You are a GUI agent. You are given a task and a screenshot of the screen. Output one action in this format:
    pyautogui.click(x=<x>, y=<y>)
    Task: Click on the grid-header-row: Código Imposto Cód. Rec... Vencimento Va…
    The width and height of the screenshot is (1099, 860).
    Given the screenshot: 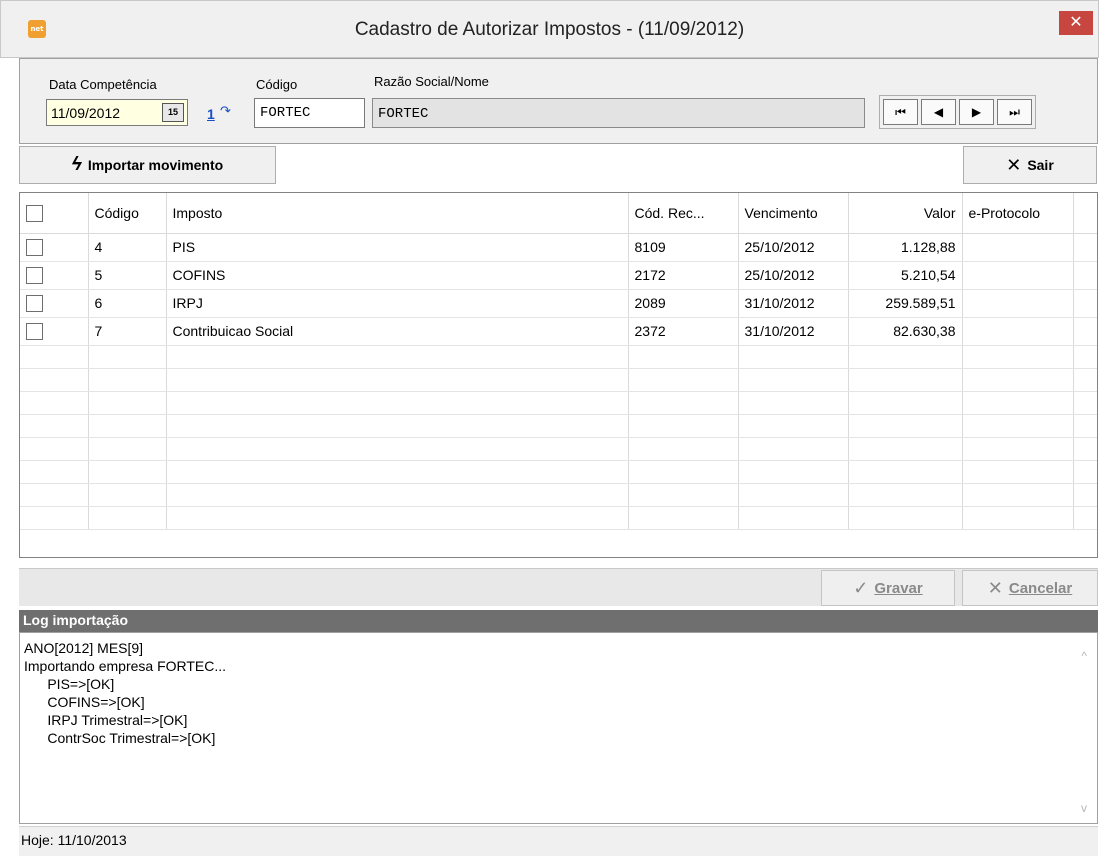 What is the action you would take?
    pyautogui.click(x=558, y=213)
    